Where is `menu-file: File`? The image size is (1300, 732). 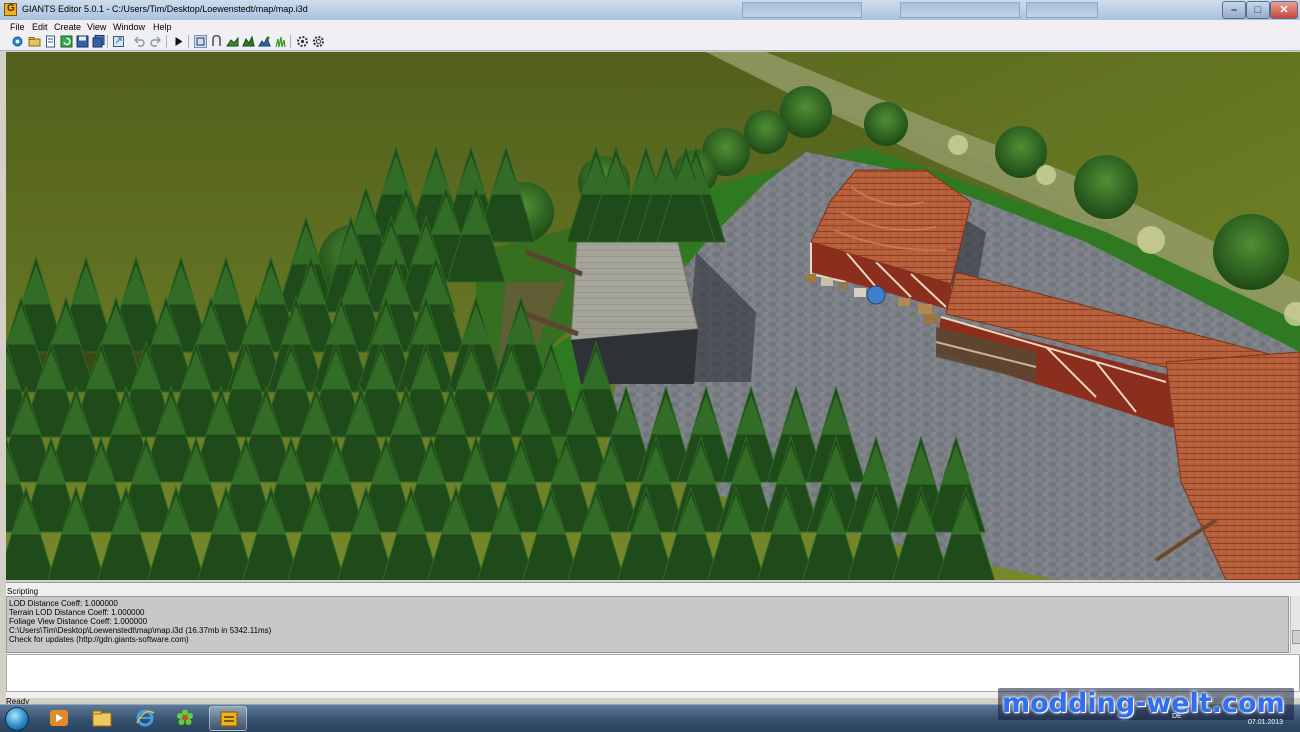 menu-file: File is located at coordinates (17, 27).